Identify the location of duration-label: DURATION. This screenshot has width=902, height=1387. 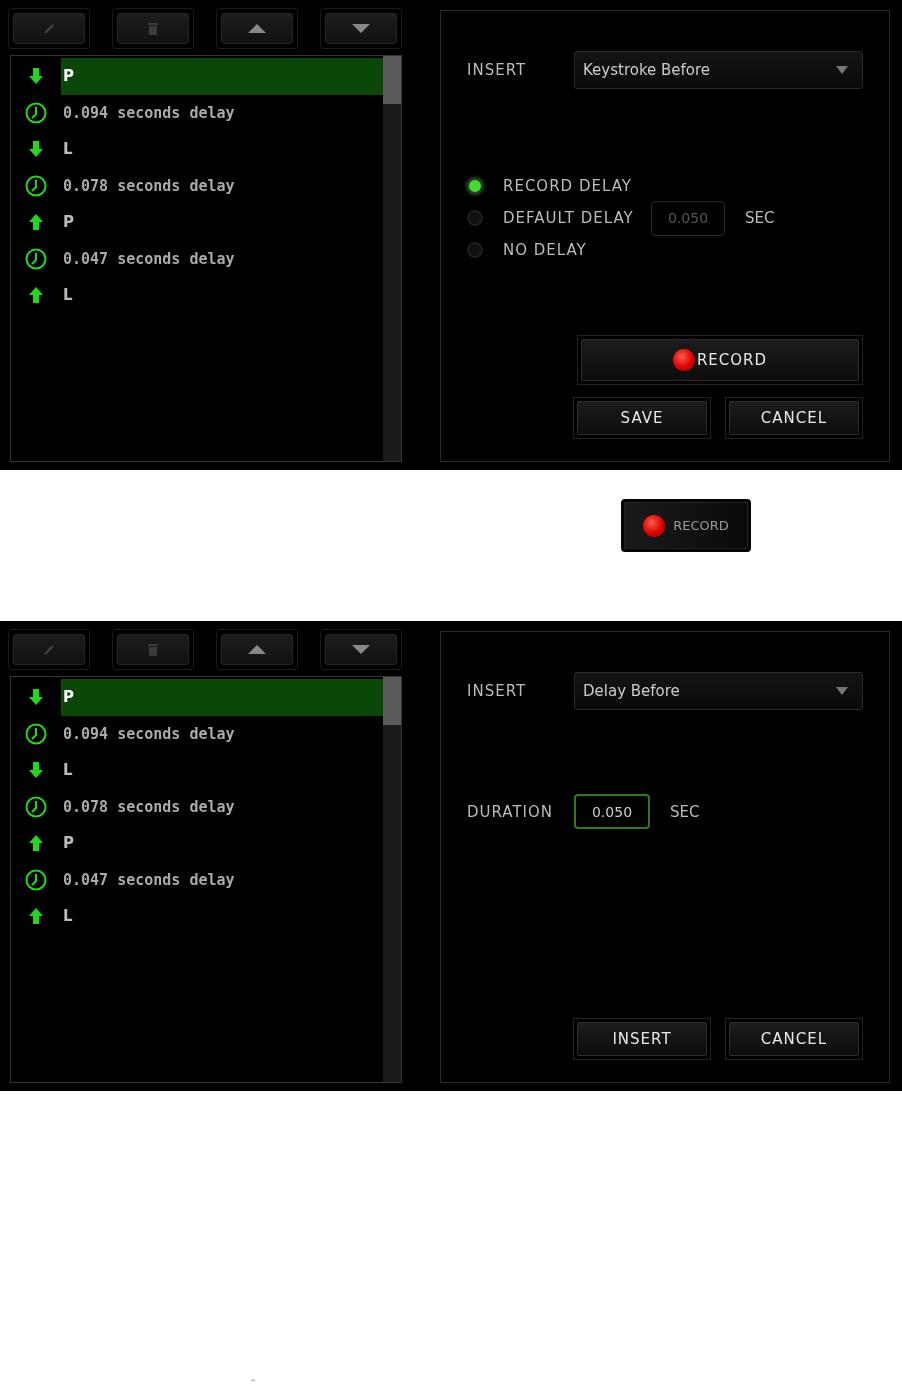
(511, 811).